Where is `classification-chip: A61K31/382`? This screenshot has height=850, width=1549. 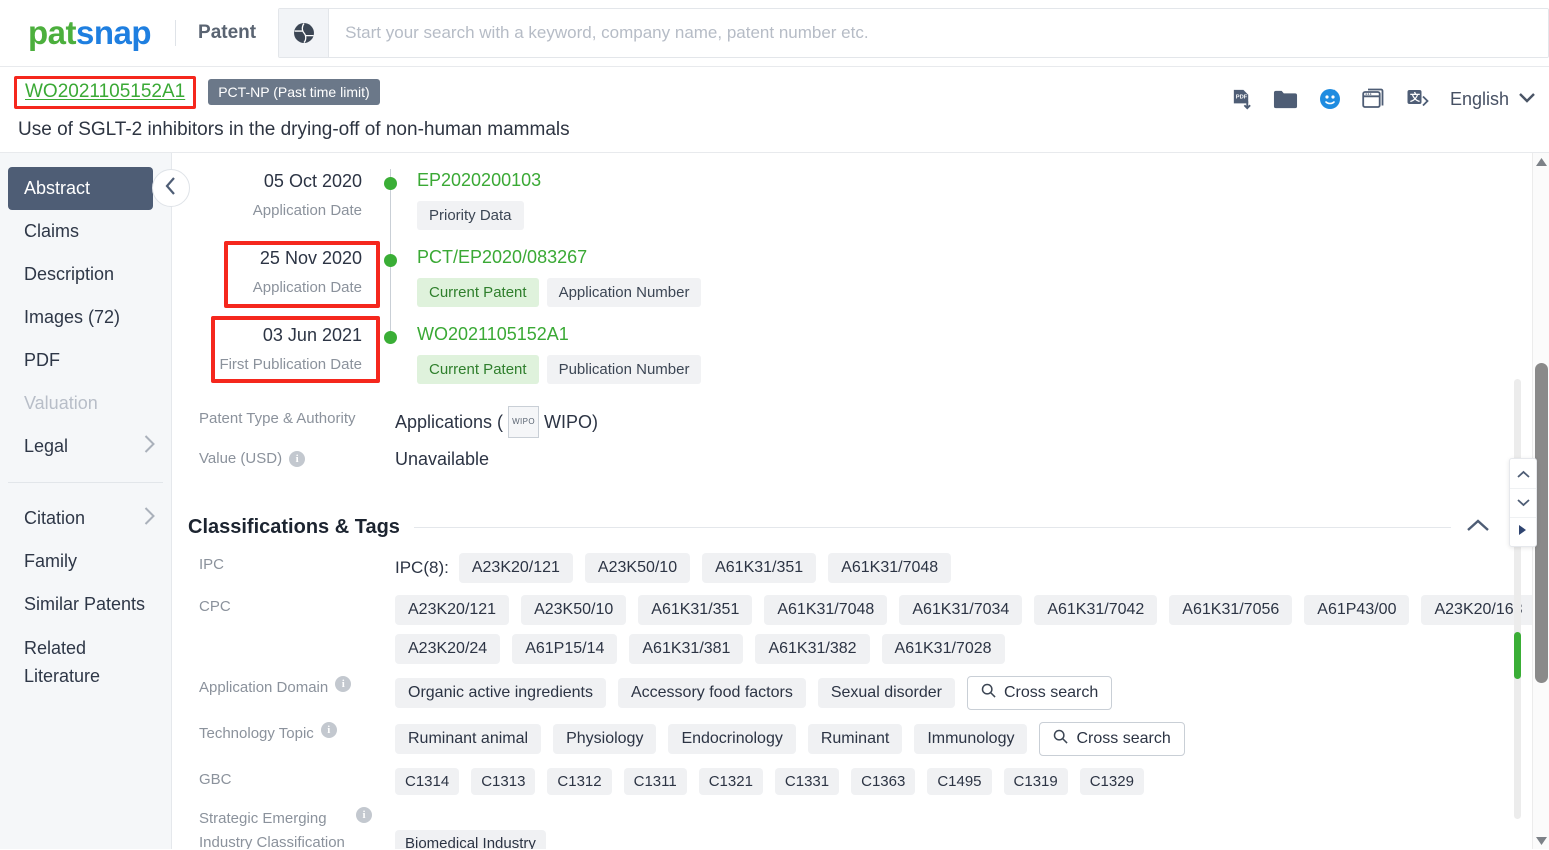 classification-chip: A61K31/382 is located at coordinates (812, 649).